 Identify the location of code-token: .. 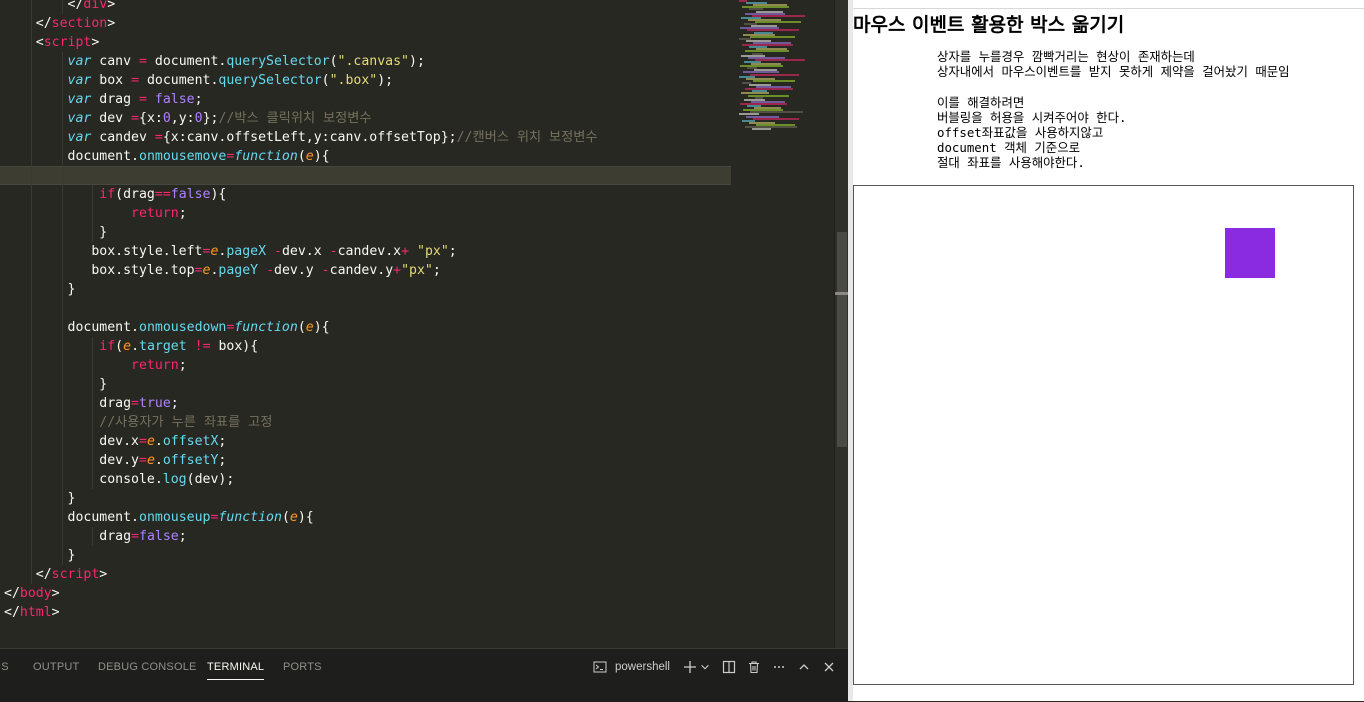
(135, 346).